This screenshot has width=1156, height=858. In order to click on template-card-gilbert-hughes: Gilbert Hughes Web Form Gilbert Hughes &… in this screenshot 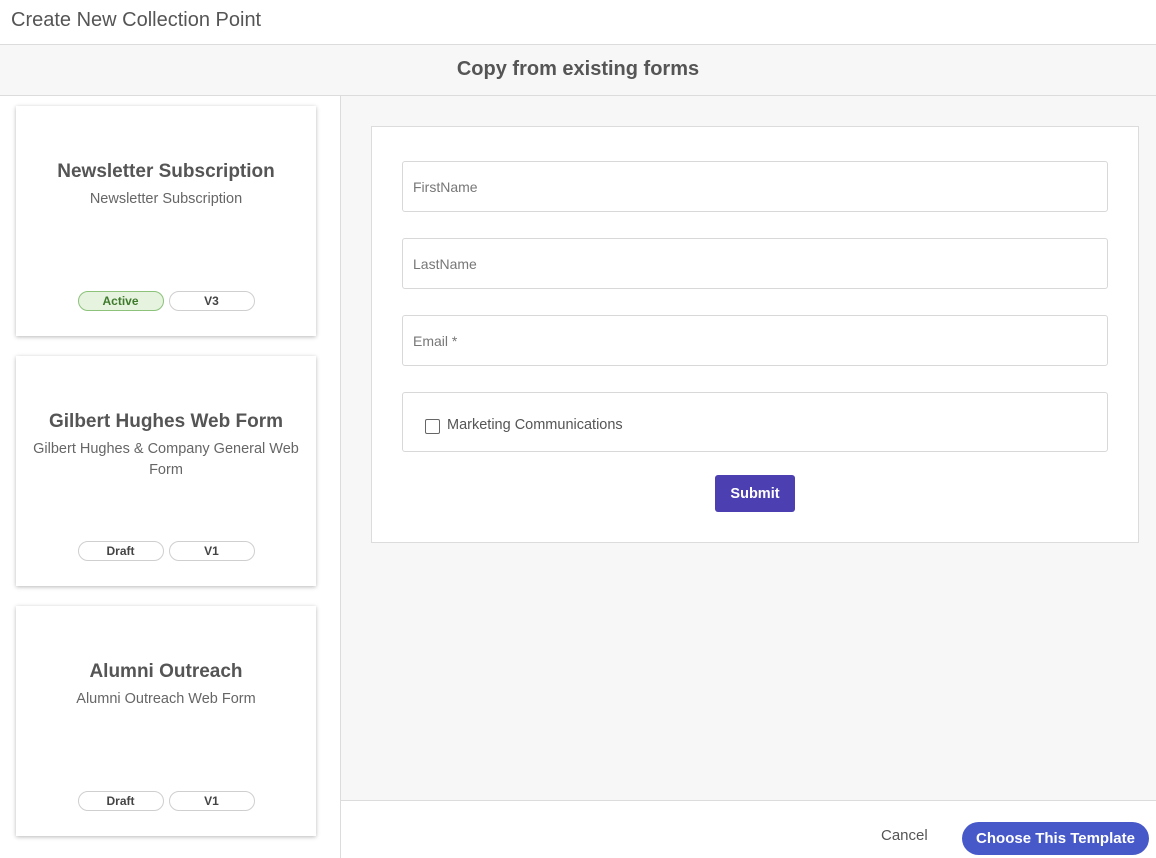, I will do `click(166, 471)`.